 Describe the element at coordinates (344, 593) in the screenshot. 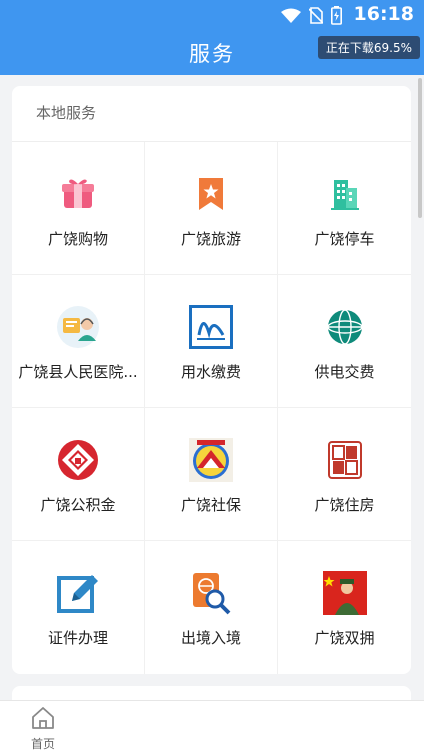

I see `military-support-icon` at that location.